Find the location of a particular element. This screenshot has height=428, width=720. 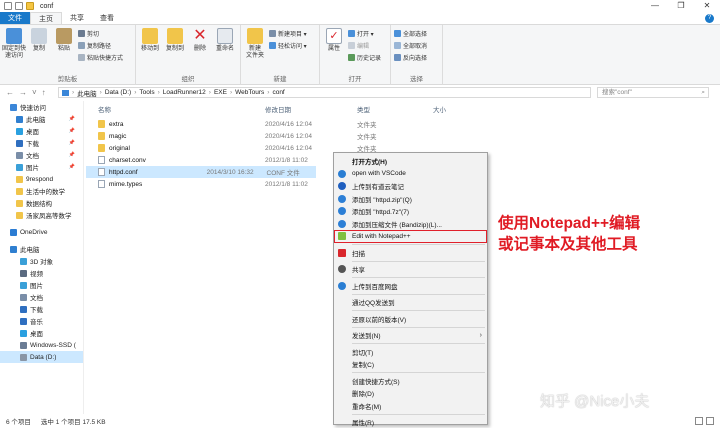

large-icons-view-icon is located at coordinates (710, 421).